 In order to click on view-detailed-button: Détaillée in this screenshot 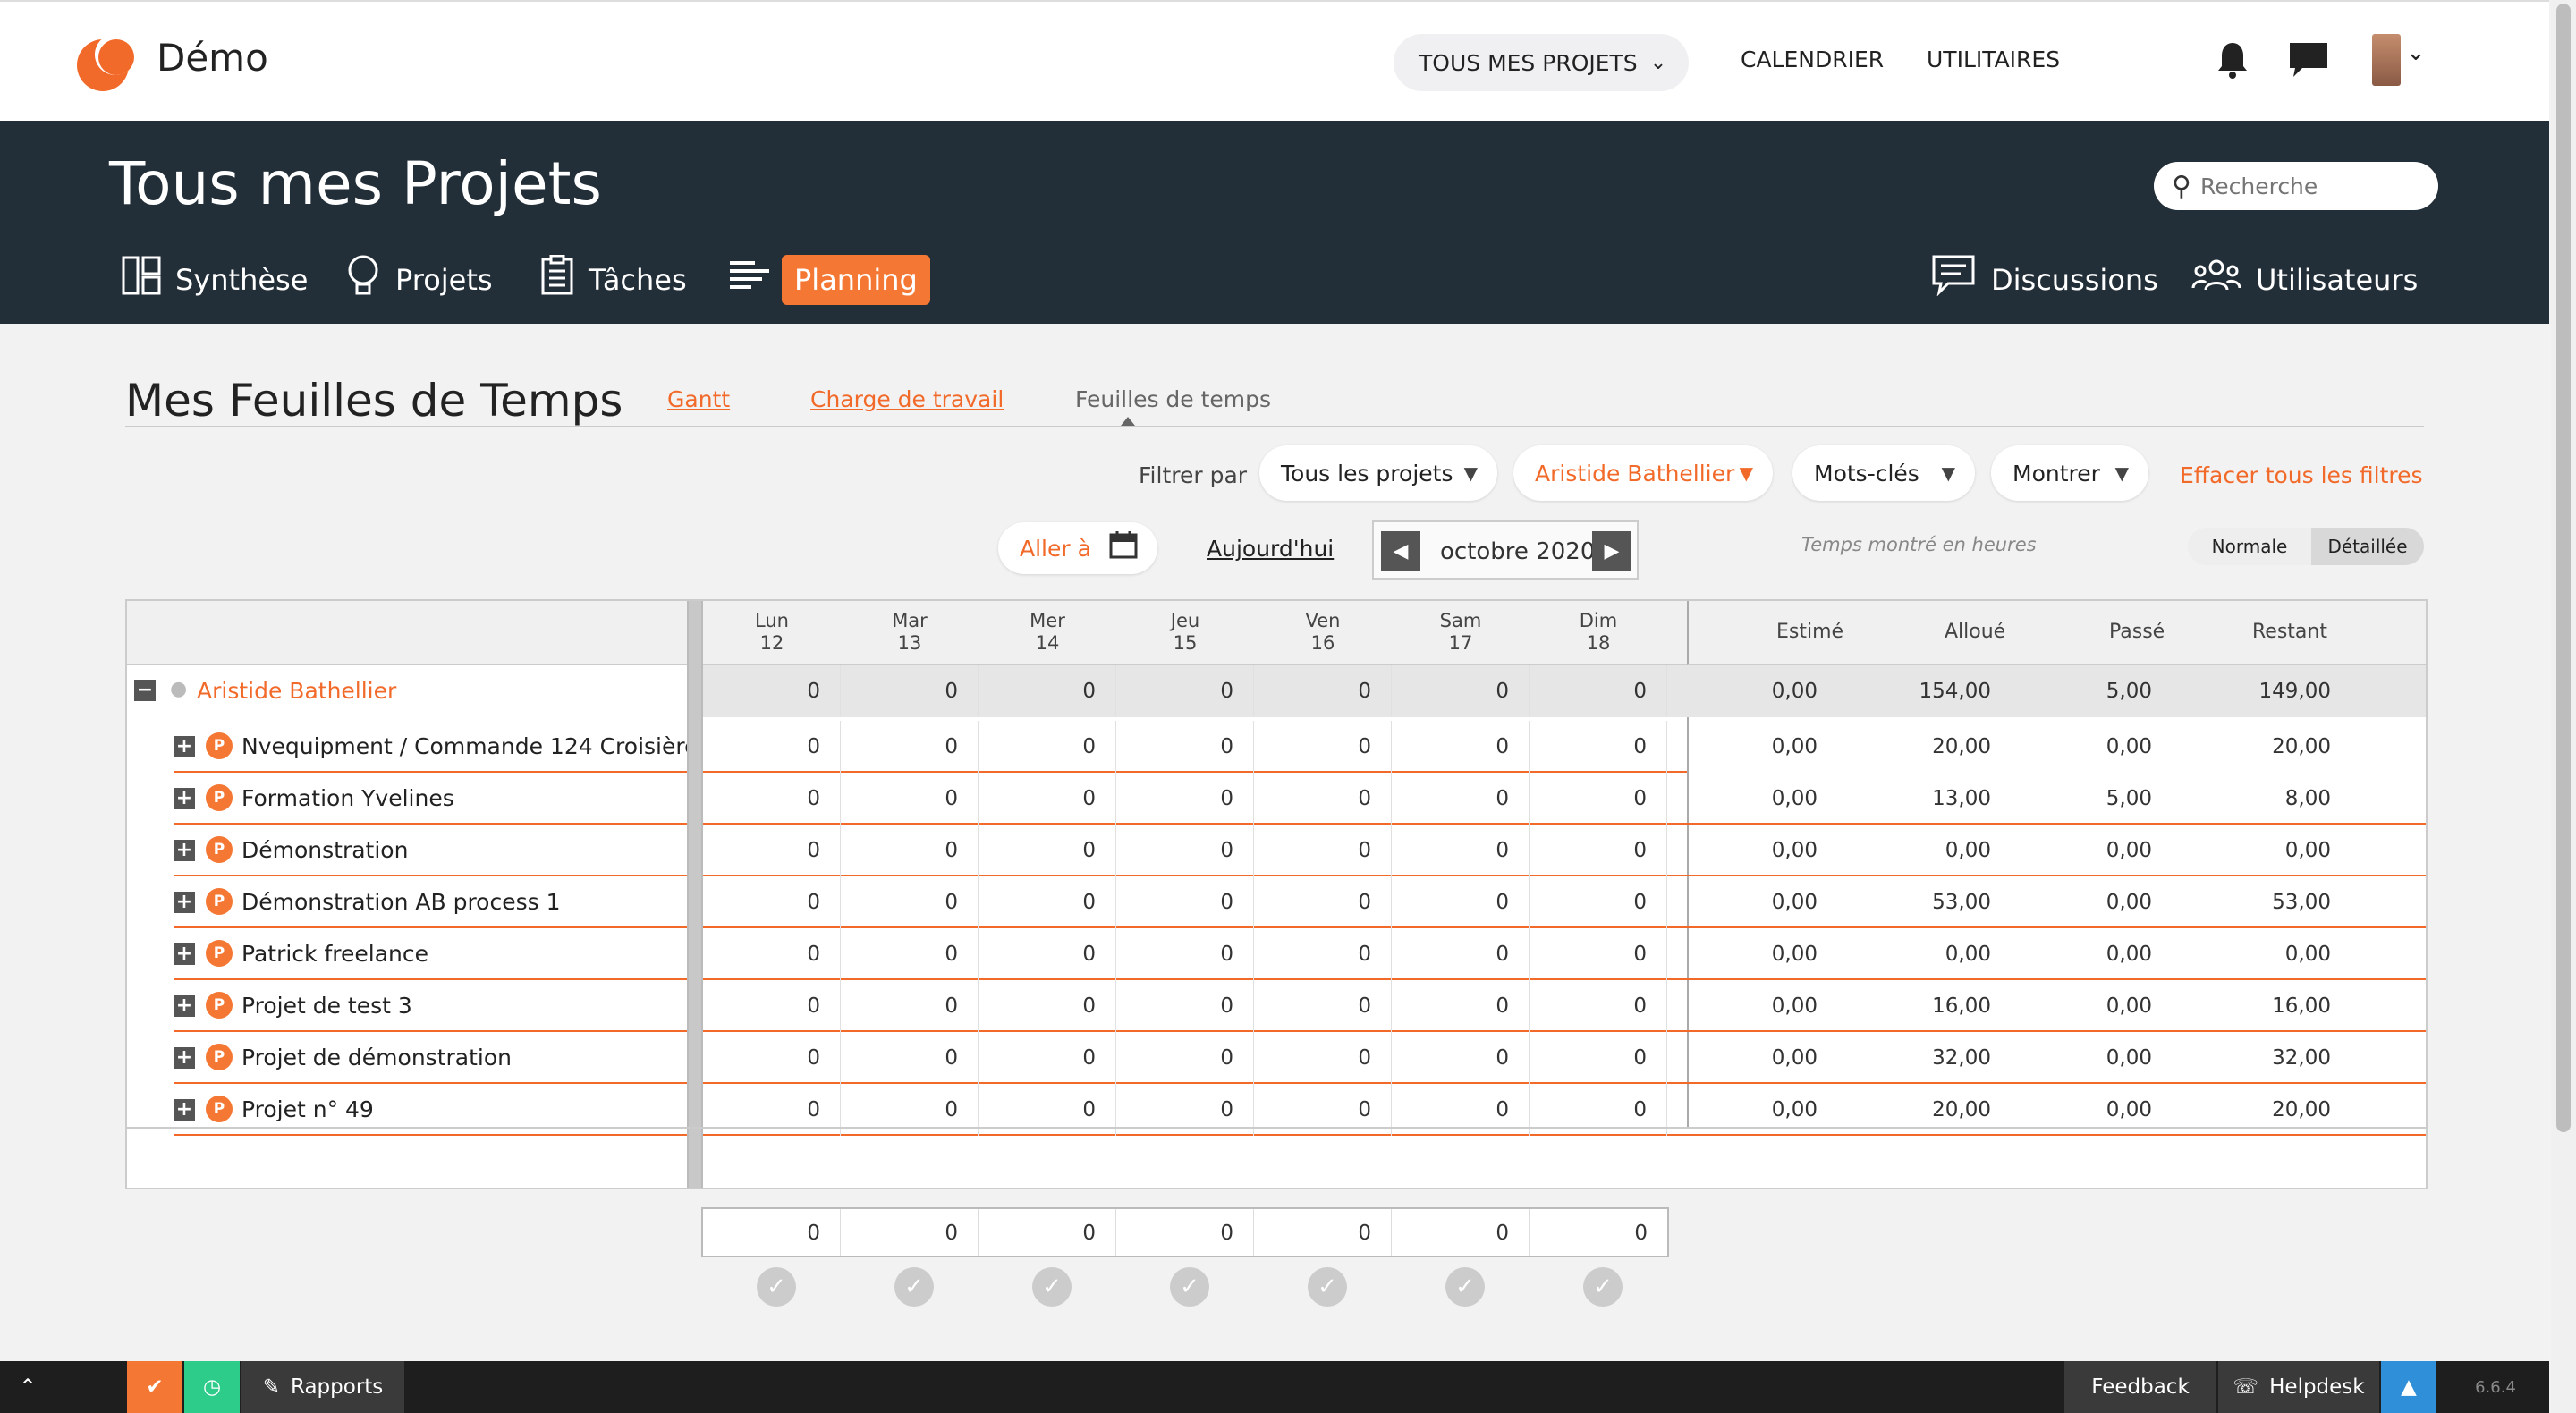, I will do `click(2367, 546)`.